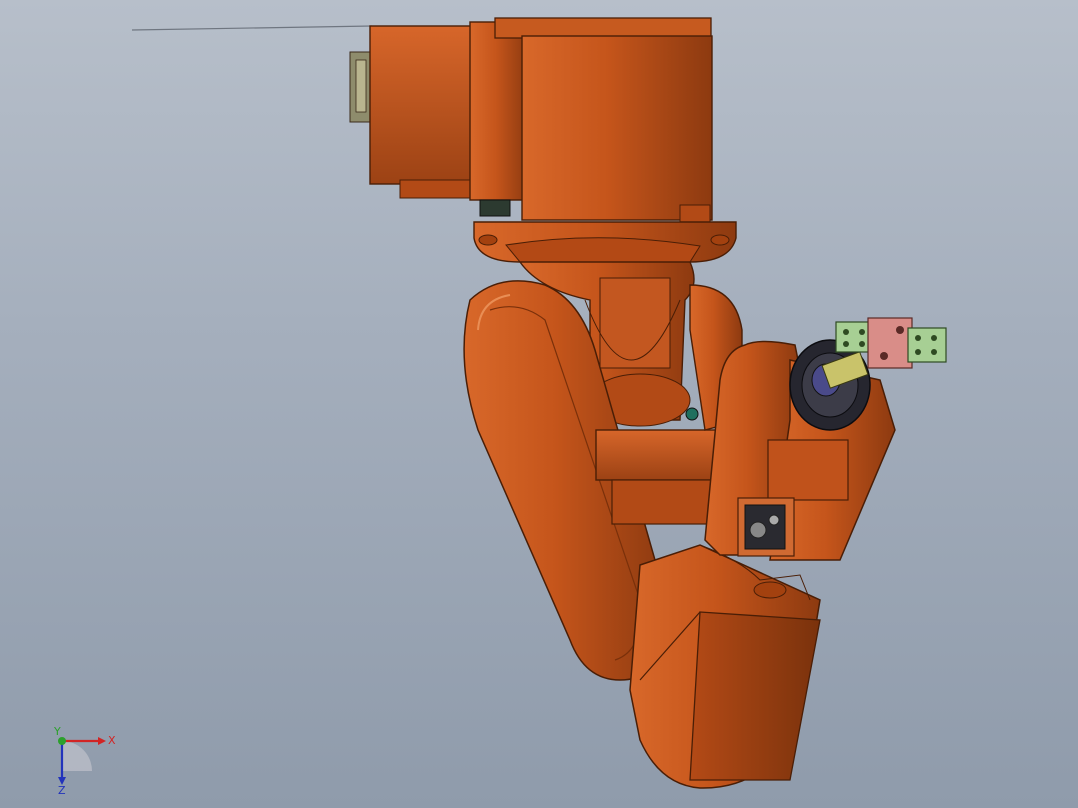 This screenshot has width=1078, height=808. I want to click on coordinate-triad: X Y Z, so click(84, 760).